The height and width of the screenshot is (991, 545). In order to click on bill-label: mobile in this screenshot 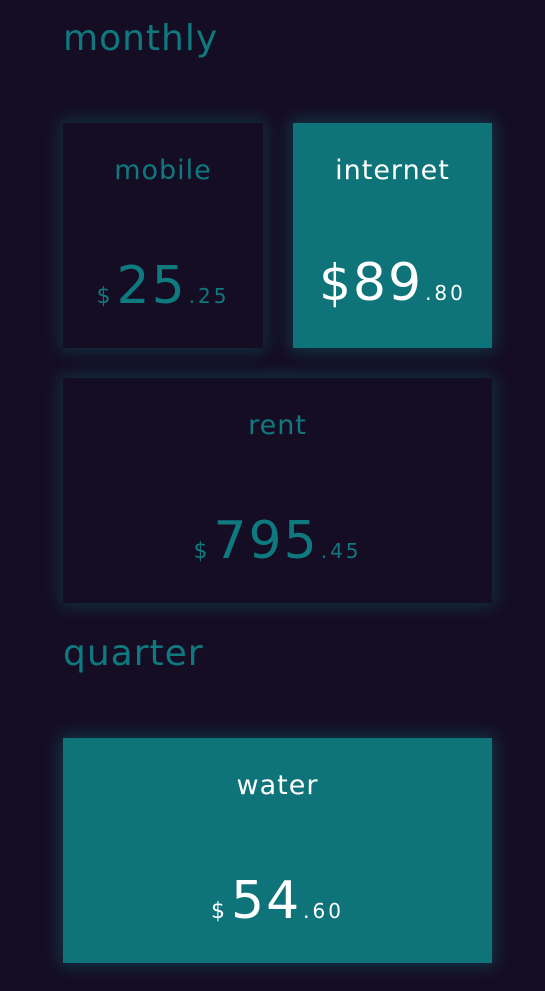, I will do `click(163, 170)`.